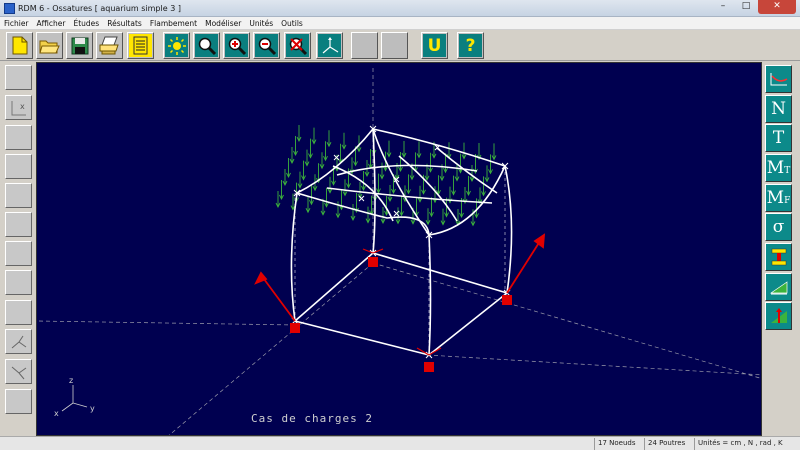 Image resolution: width=800 pixels, height=450 pixels. I want to click on right-toolbar: N T MT MF σ, so click(781, 249).